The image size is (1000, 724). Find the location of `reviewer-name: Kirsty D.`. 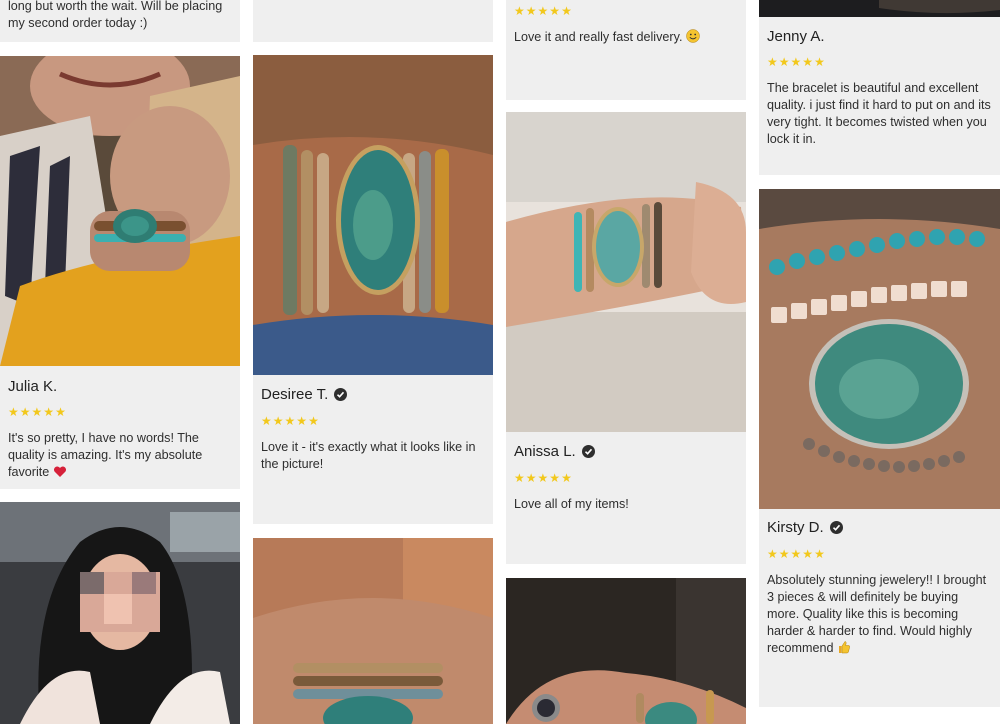

reviewer-name: Kirsty D. is located at coordinates (805, 527).